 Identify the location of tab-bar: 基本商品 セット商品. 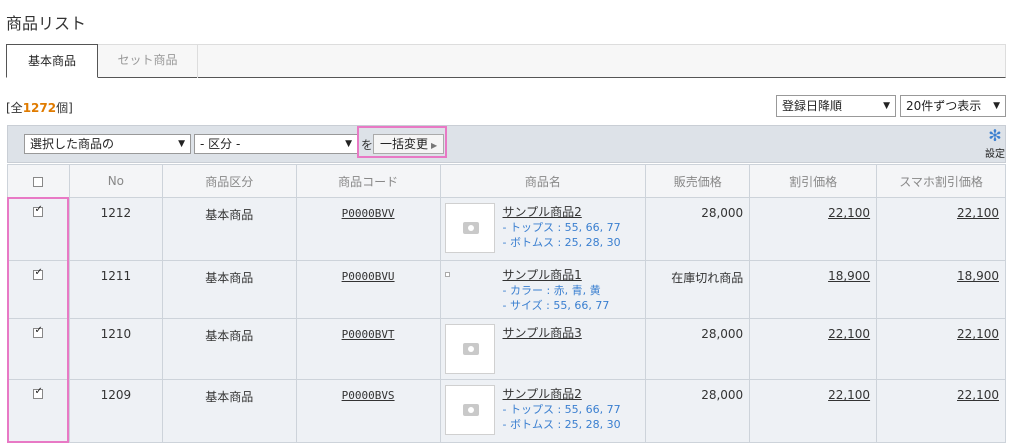
(506, 61).